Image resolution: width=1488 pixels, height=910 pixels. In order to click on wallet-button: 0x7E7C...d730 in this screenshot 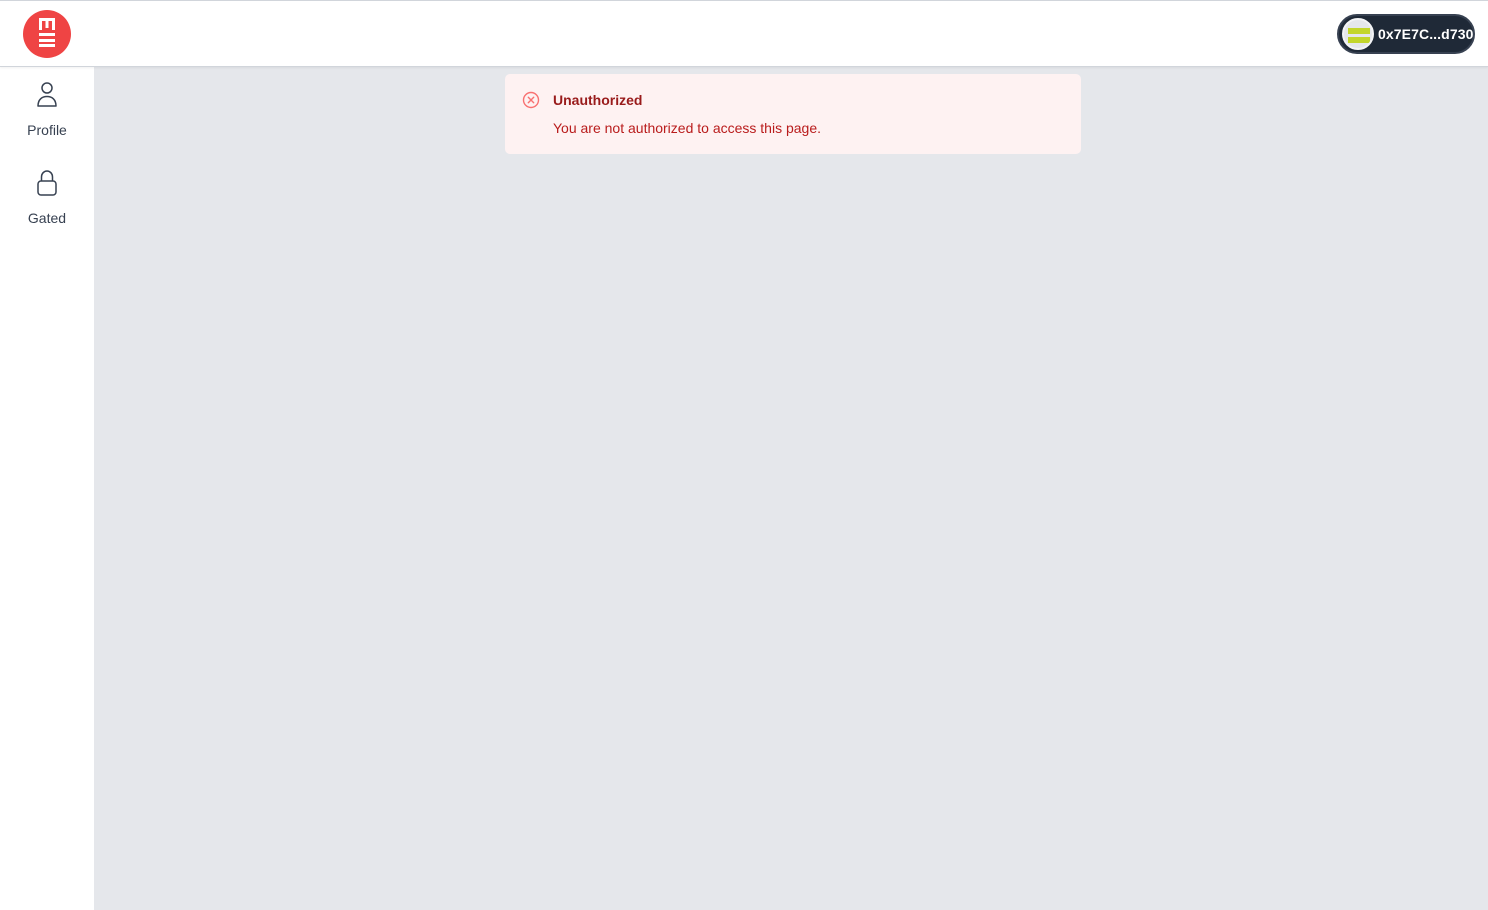, I will do `click(1406, 34)`.